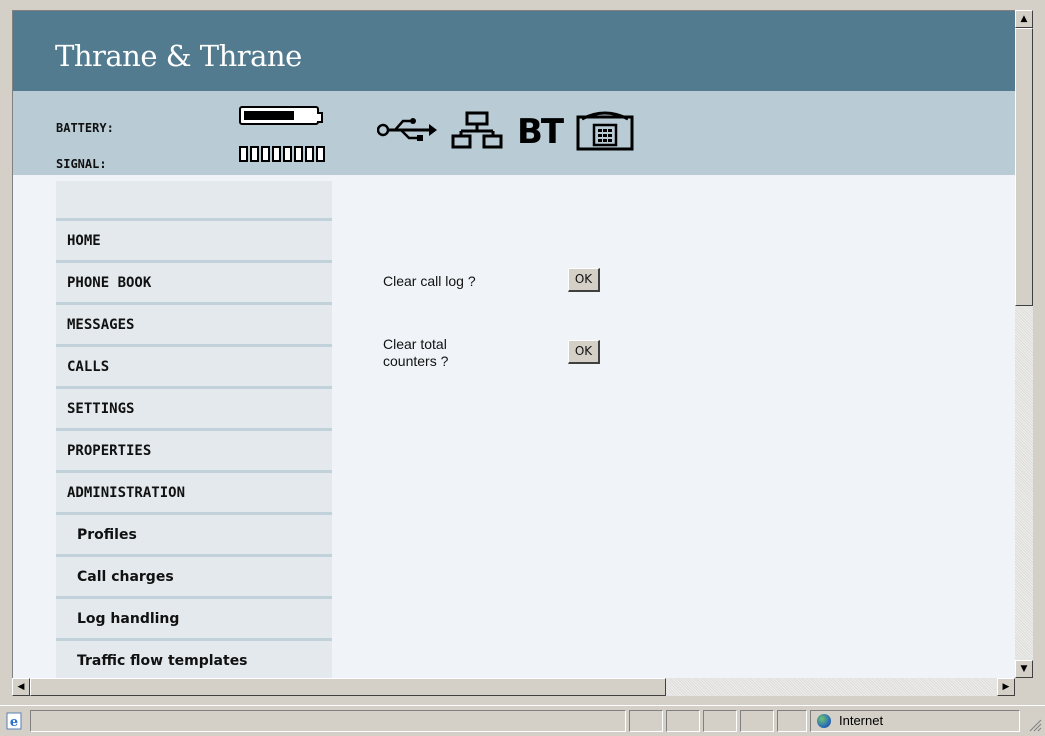  Describe the element at coordinates (81, 164) in the screenshot. I see `signal-label: SIGNAL:` at that location.